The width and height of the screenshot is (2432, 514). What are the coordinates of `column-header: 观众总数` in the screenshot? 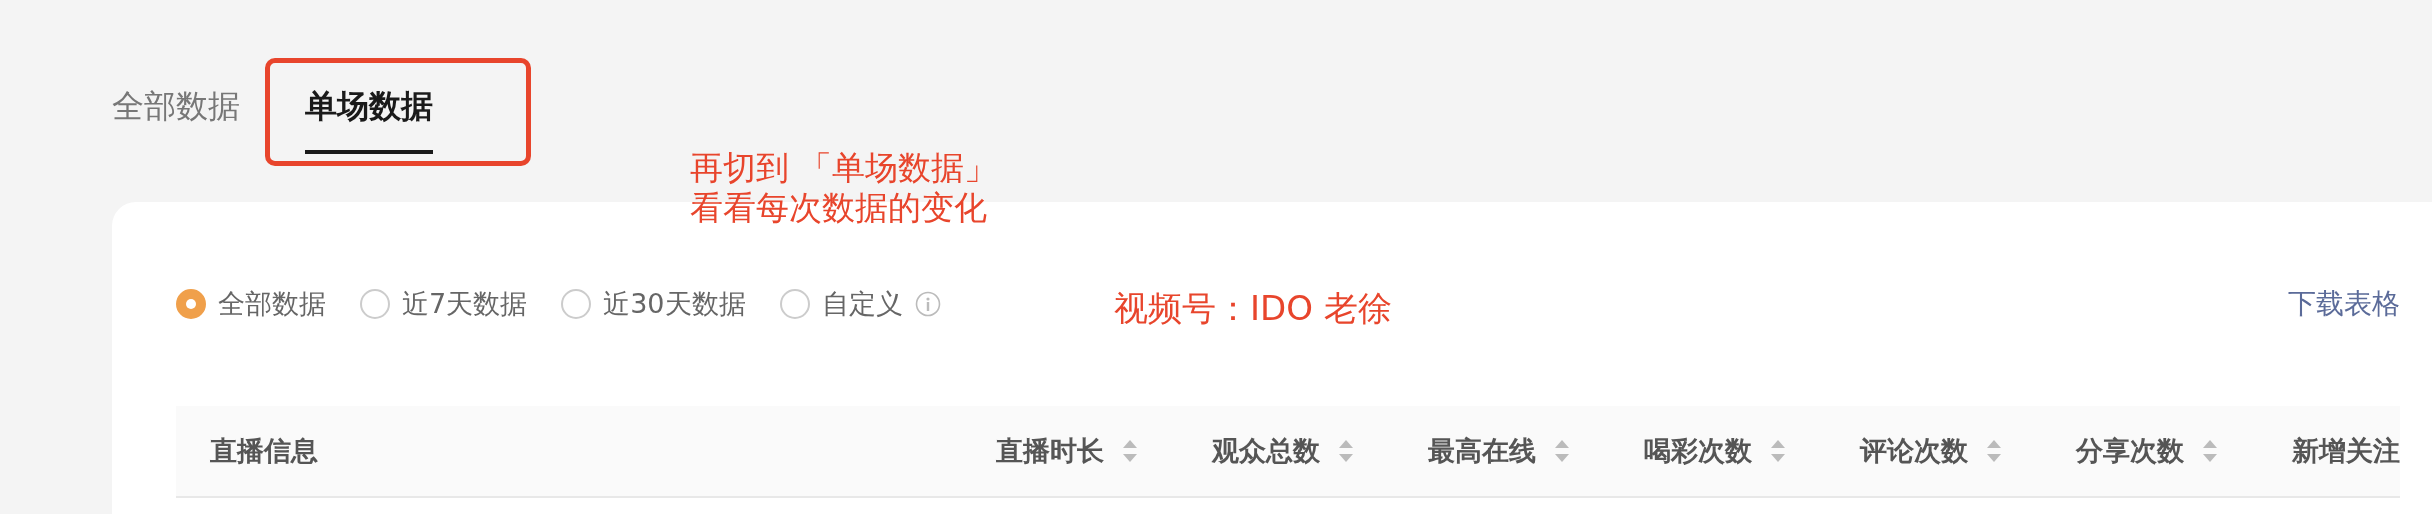 It's located at (1266, 451).